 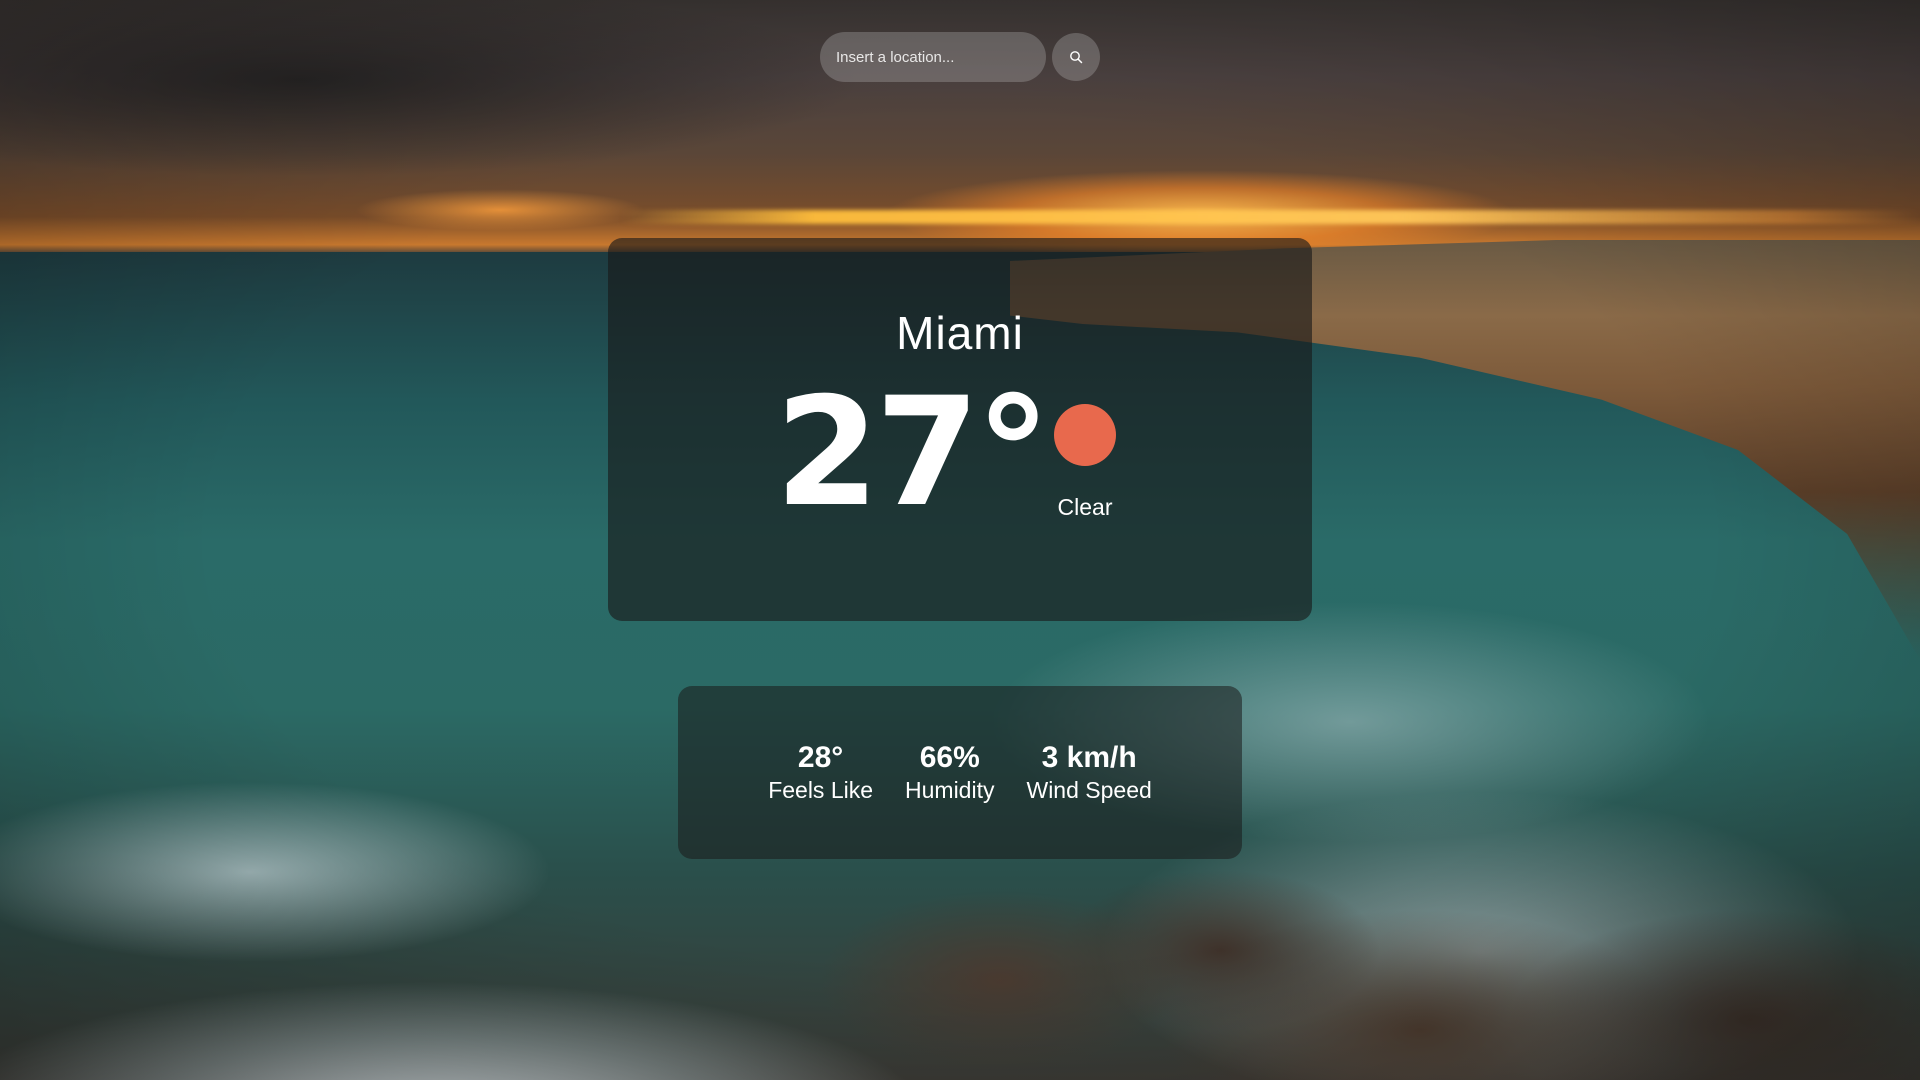 What do you see at coordinates (1089, 757) in the screenshot?
I see `wind-speed-value: 3 km/h` at bounding box center [1089, 757].